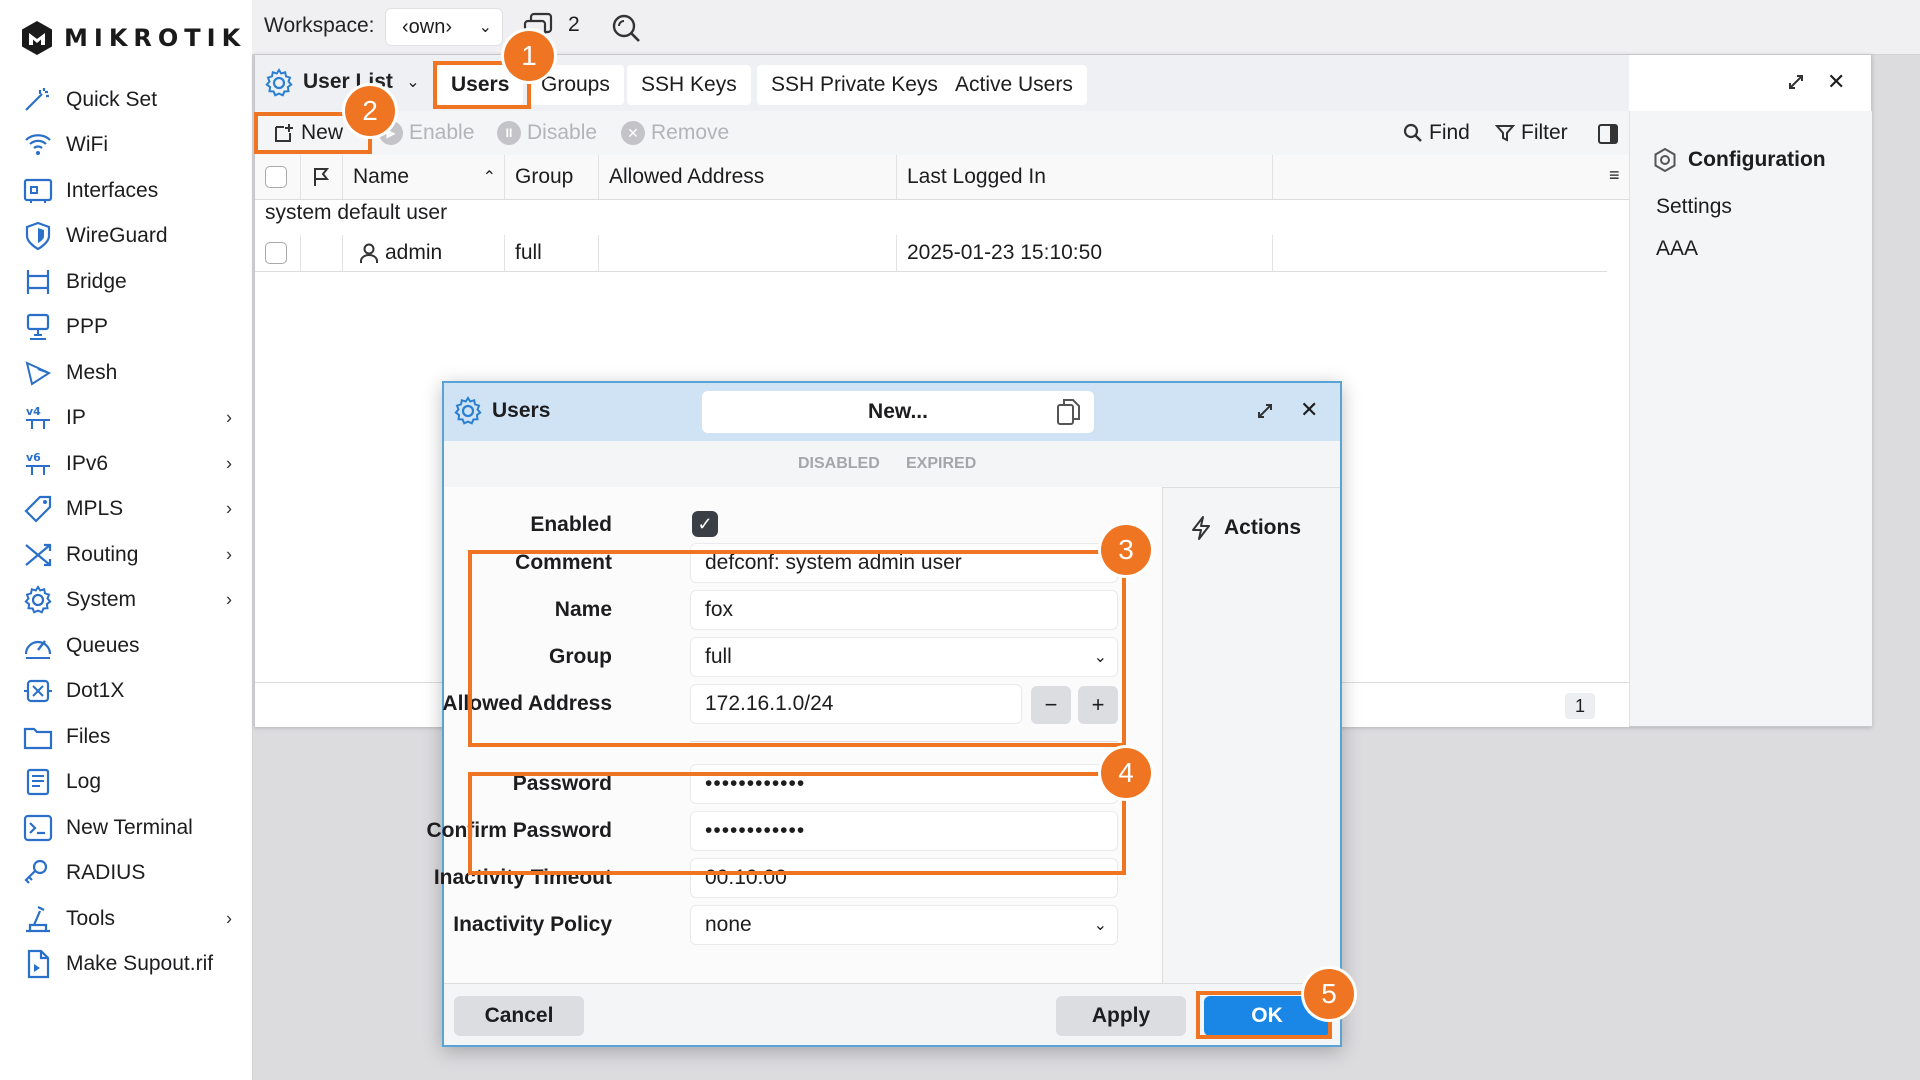  I want to click on flag-expired: EXPIRED, so click(941, 463).